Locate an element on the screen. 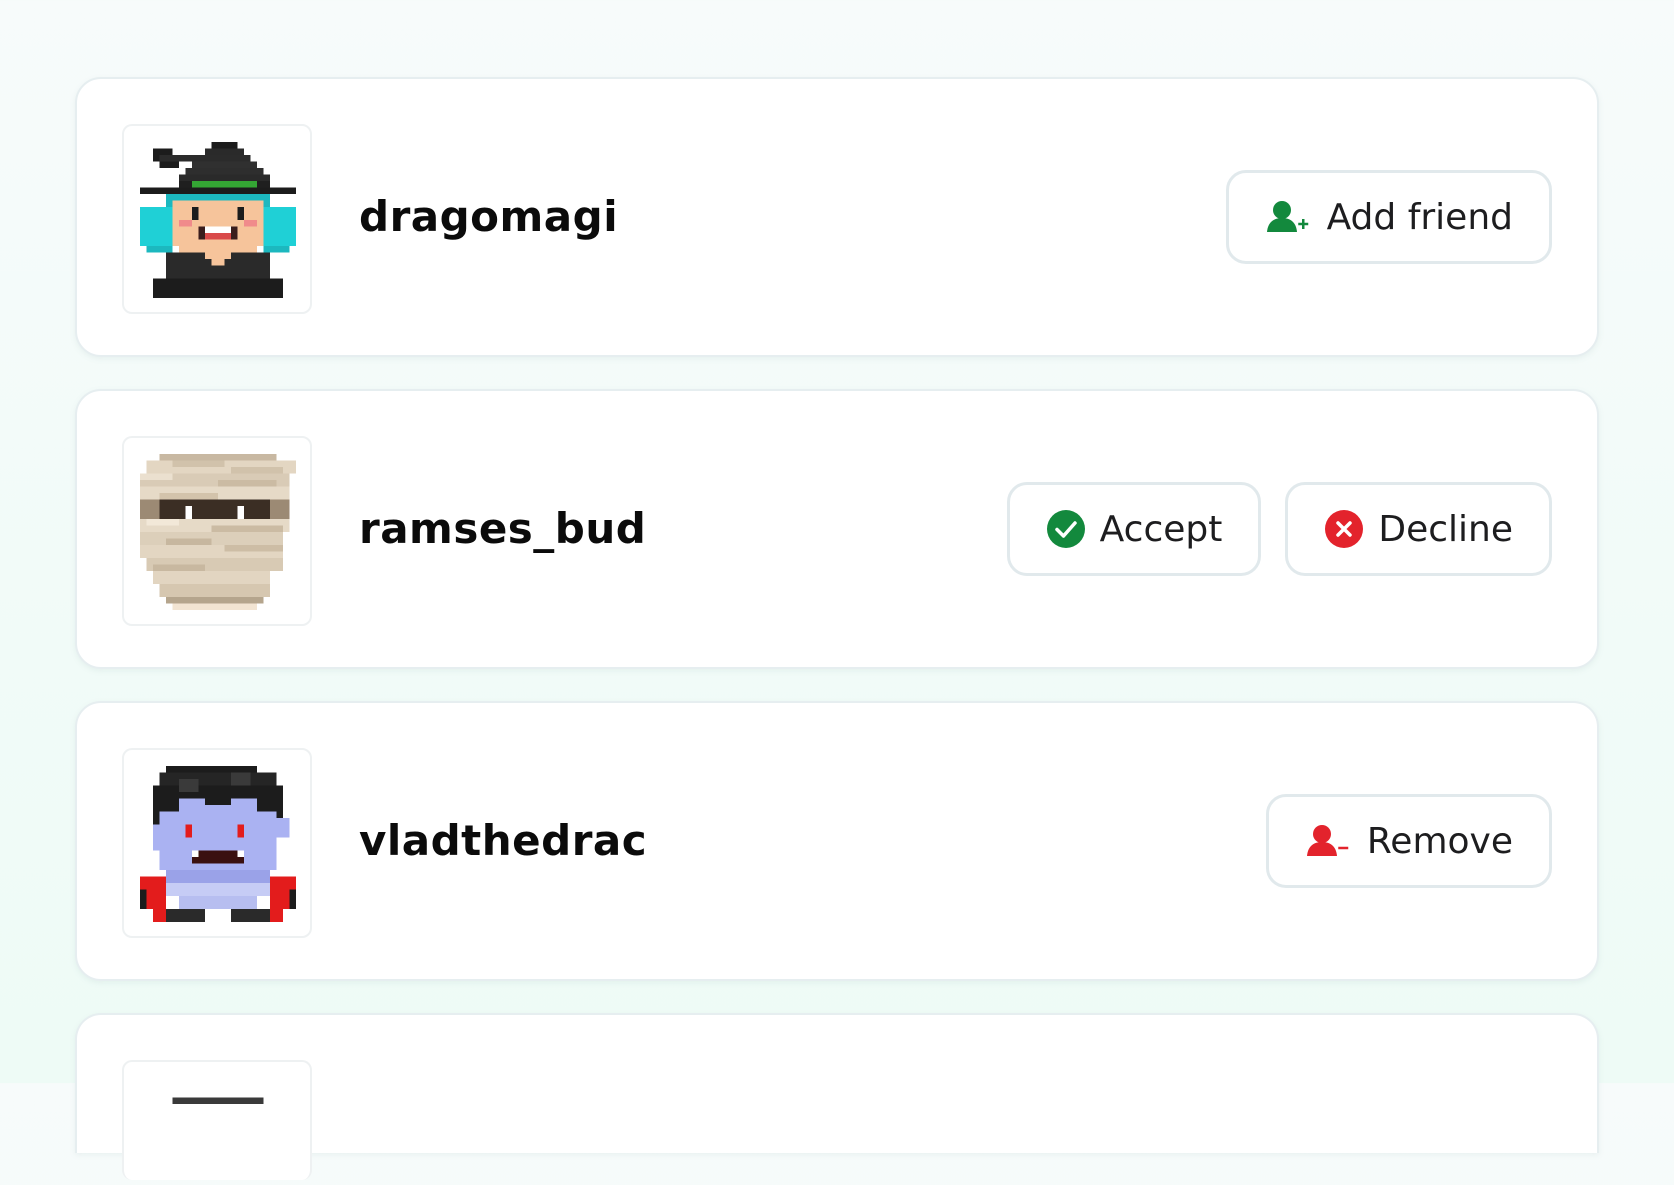 This screenshot has width=1674, height=1185. accept-button: Accept is located at coordinates (1134, 529).